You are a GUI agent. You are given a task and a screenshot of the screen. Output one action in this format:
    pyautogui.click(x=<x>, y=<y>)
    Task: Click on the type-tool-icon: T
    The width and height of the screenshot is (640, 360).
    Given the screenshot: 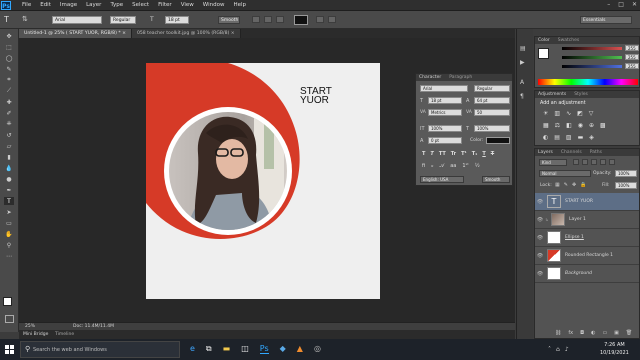 What is the action you would take?
    pyautogui.click(x=9, y=201)
    